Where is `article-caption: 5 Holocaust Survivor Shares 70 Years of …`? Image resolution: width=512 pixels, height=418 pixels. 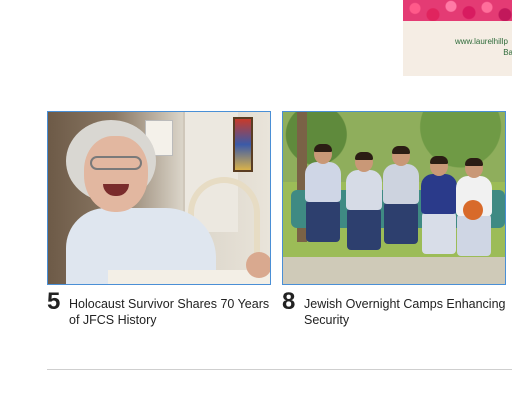 article-caption: 5 Holocaust Survivor Shares 70 Years of … is located at coordinates (159, 309).